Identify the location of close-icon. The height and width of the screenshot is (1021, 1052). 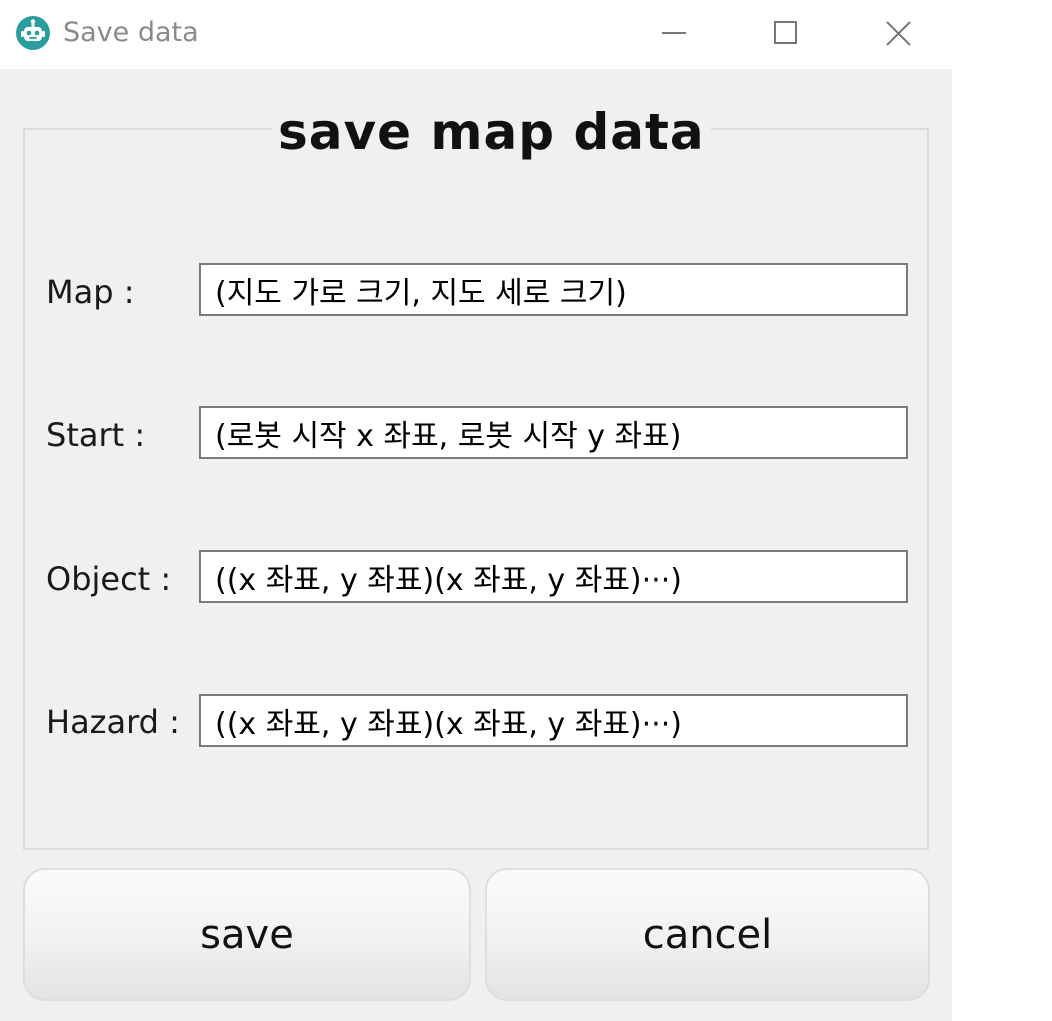
(898, 33).